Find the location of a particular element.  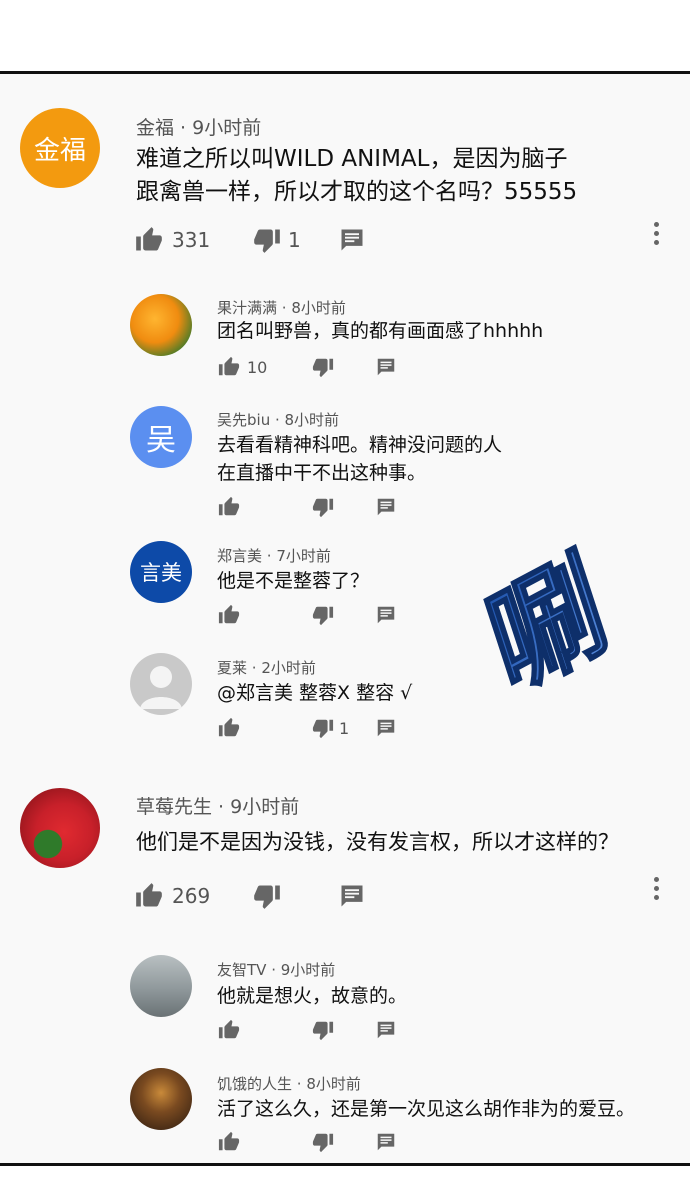

comment-text: 团名叫野兽，真的都有画面感了hhhhh is located at coordinates (380, 332).